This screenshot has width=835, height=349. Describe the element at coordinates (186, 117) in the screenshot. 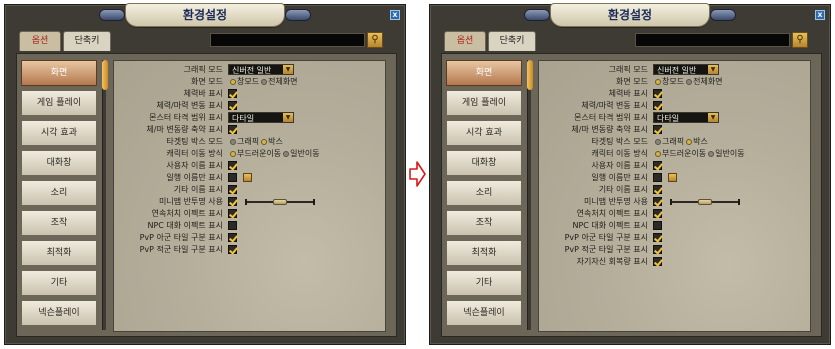

I see `option-label: 몬스터 타격 범위 표시` at that location.